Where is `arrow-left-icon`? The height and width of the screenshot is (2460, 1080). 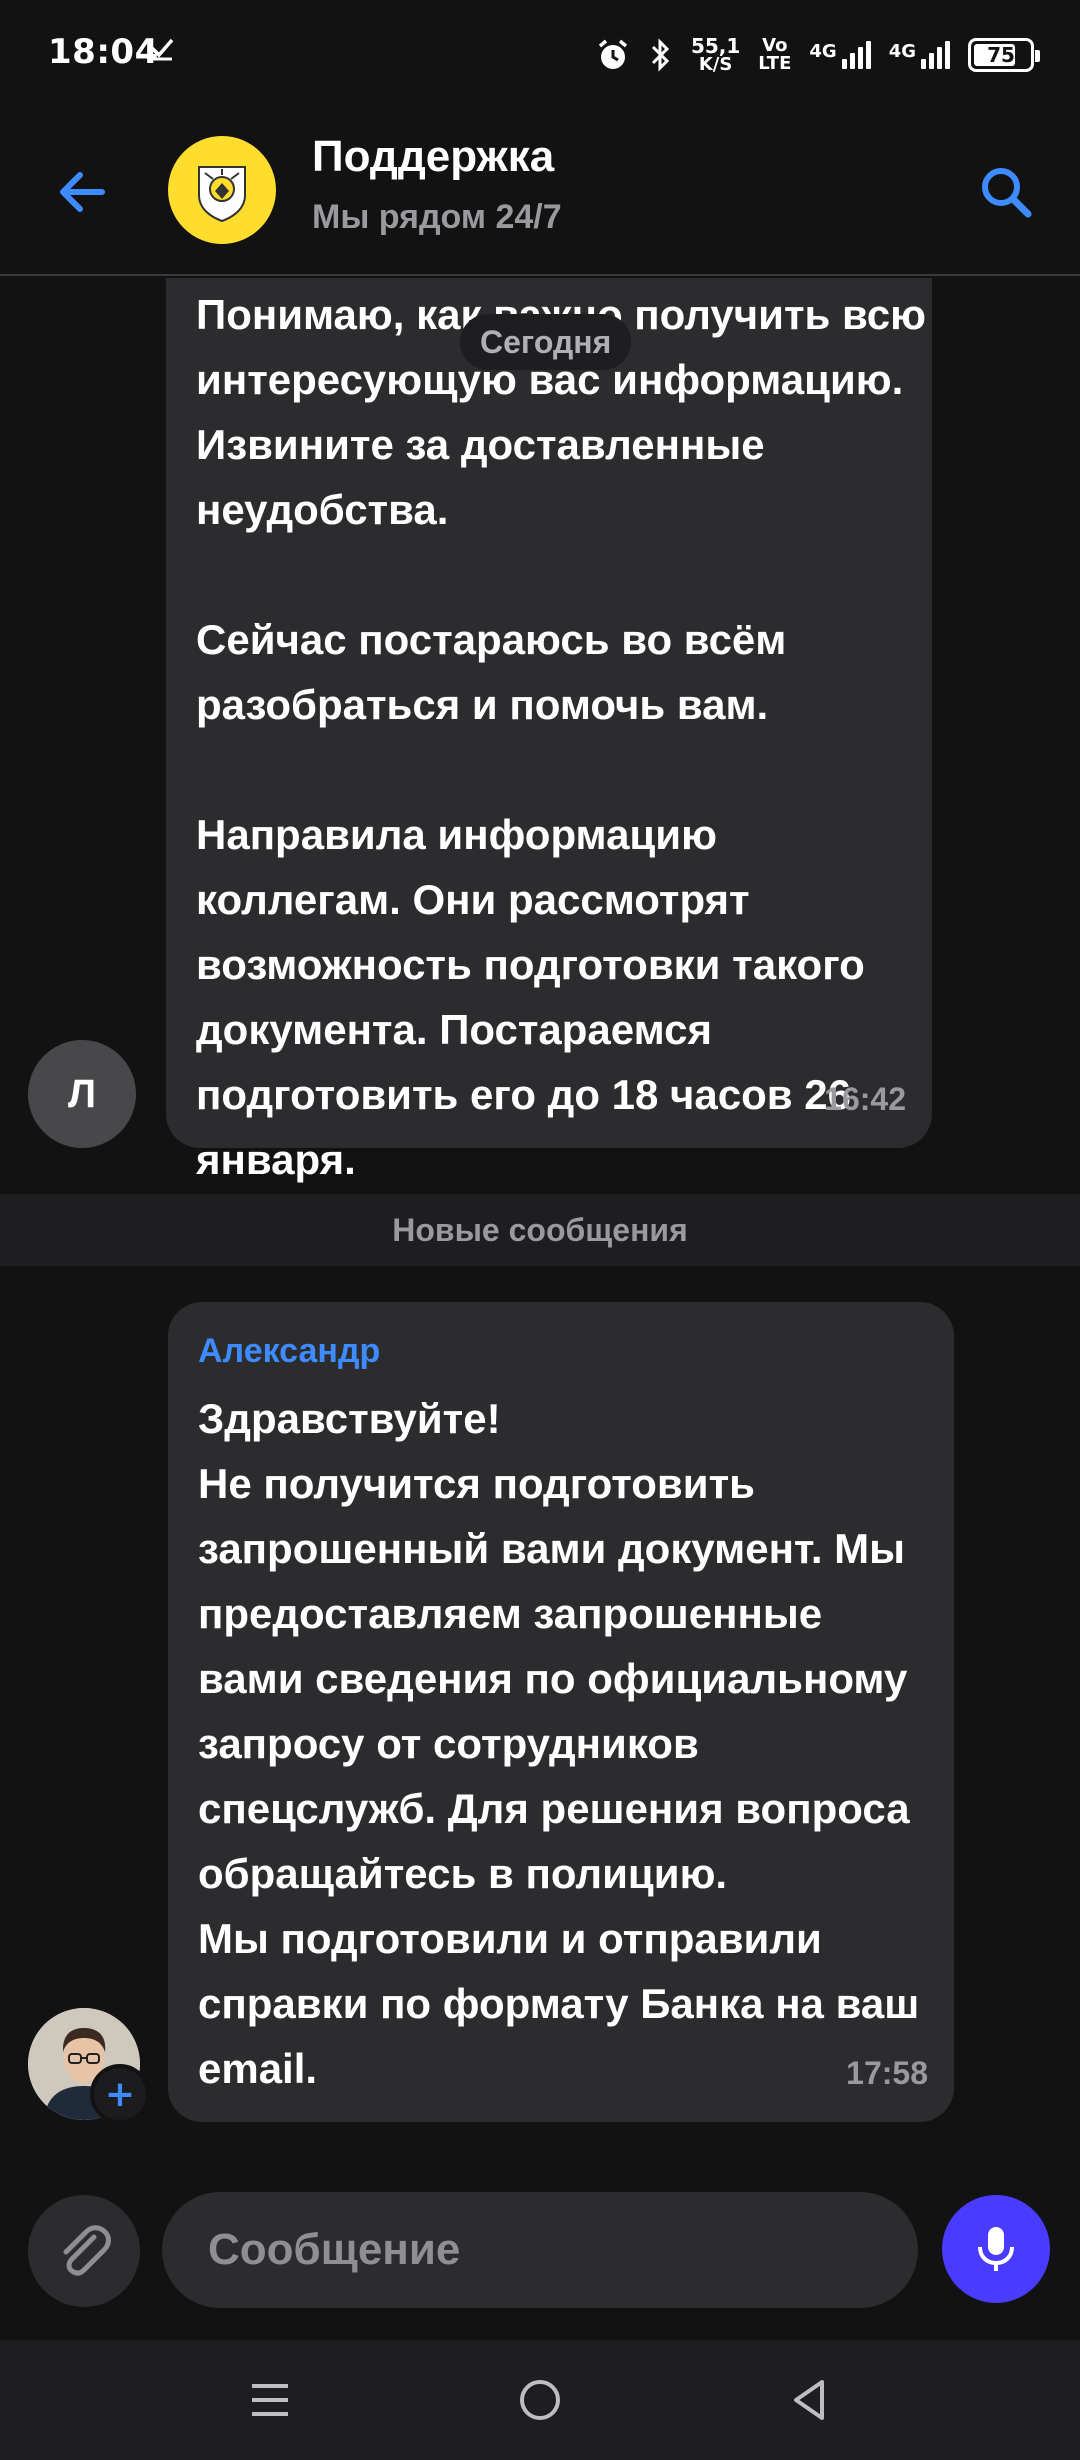
arrow-left-icon is located at coordinates (82, 192).